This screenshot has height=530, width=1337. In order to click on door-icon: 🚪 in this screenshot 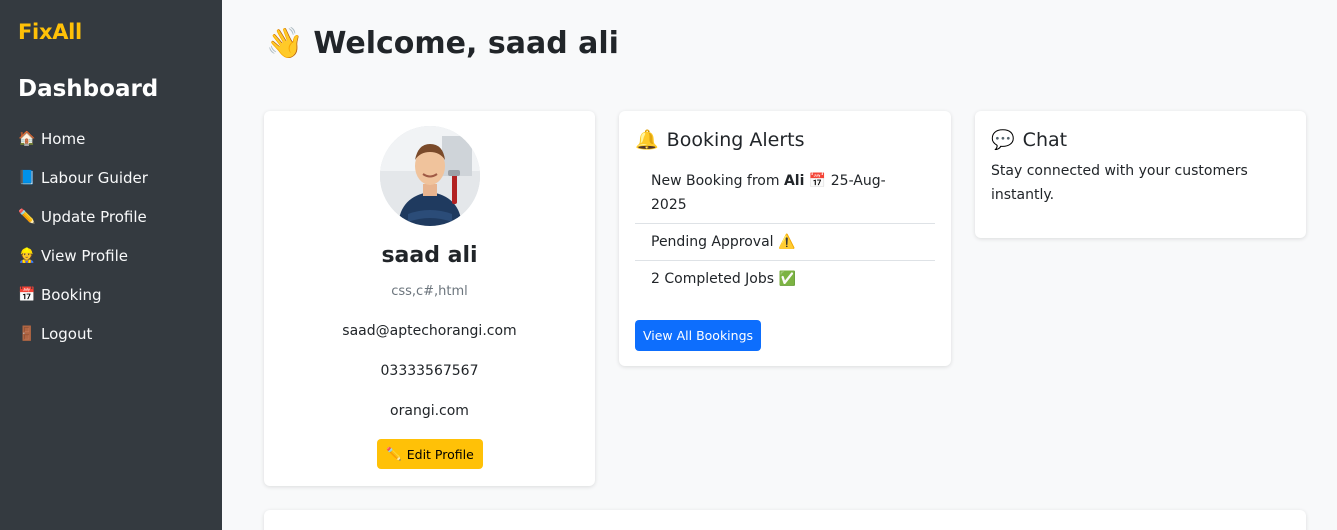, I will do `click(27, 333)`.